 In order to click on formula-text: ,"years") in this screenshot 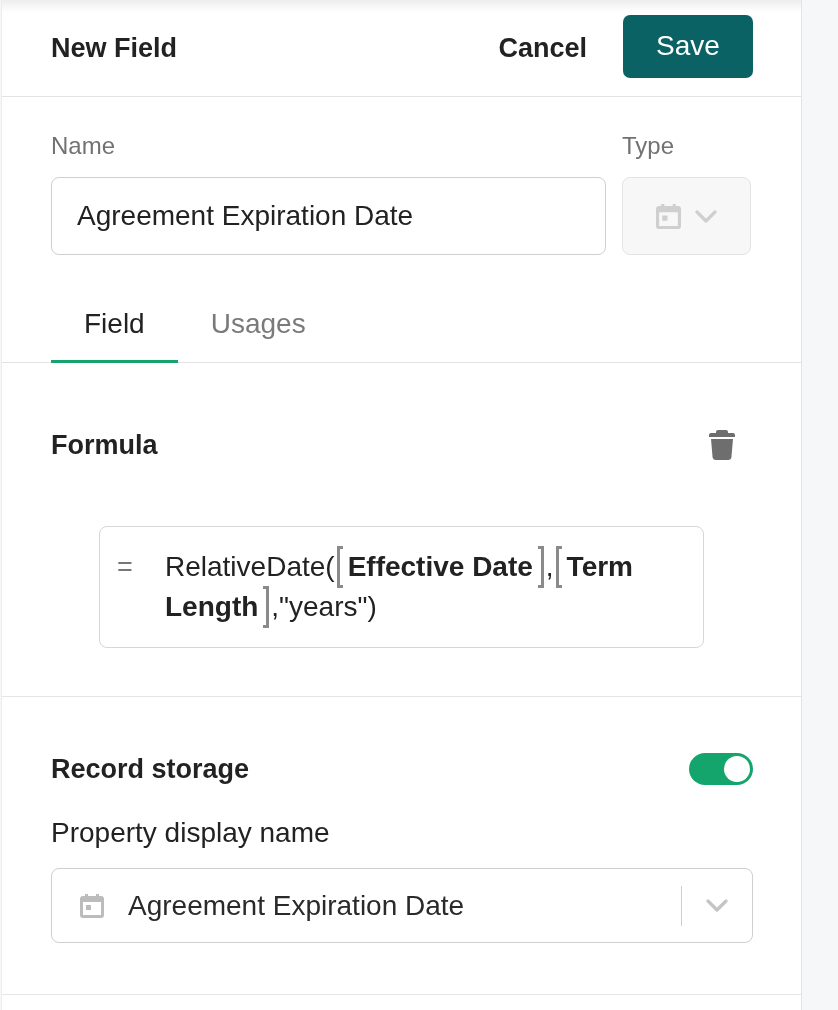, I will do `click(324, 606)`.